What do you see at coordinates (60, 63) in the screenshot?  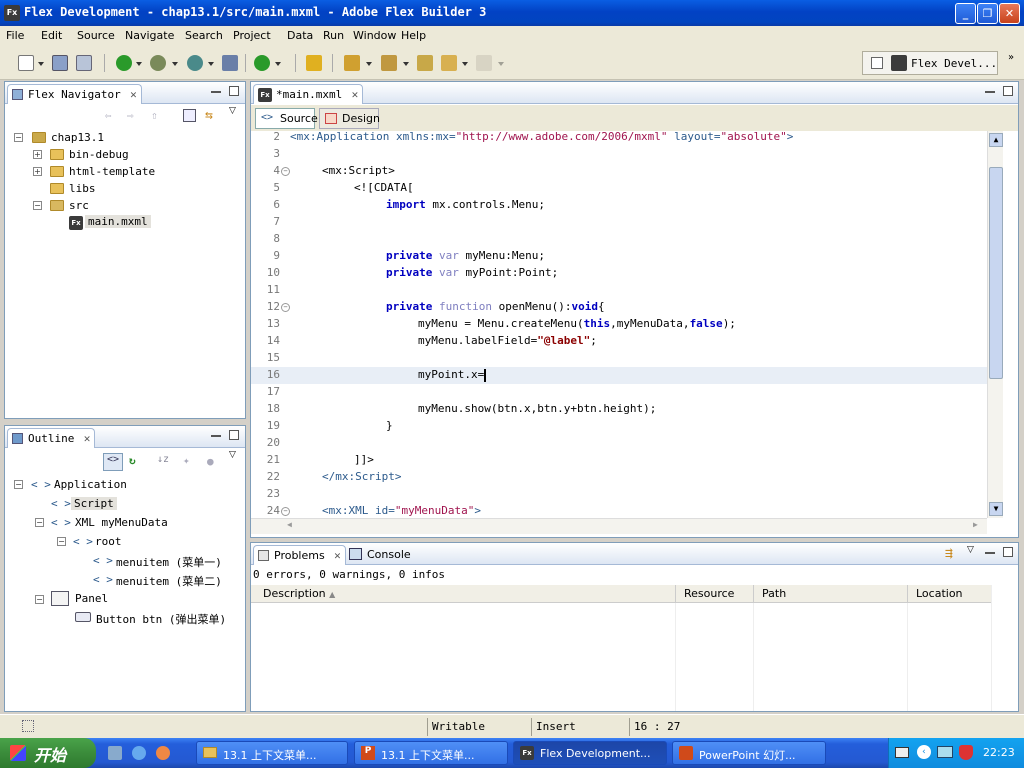 I see `save-icon` at bounding box center [60, 63].